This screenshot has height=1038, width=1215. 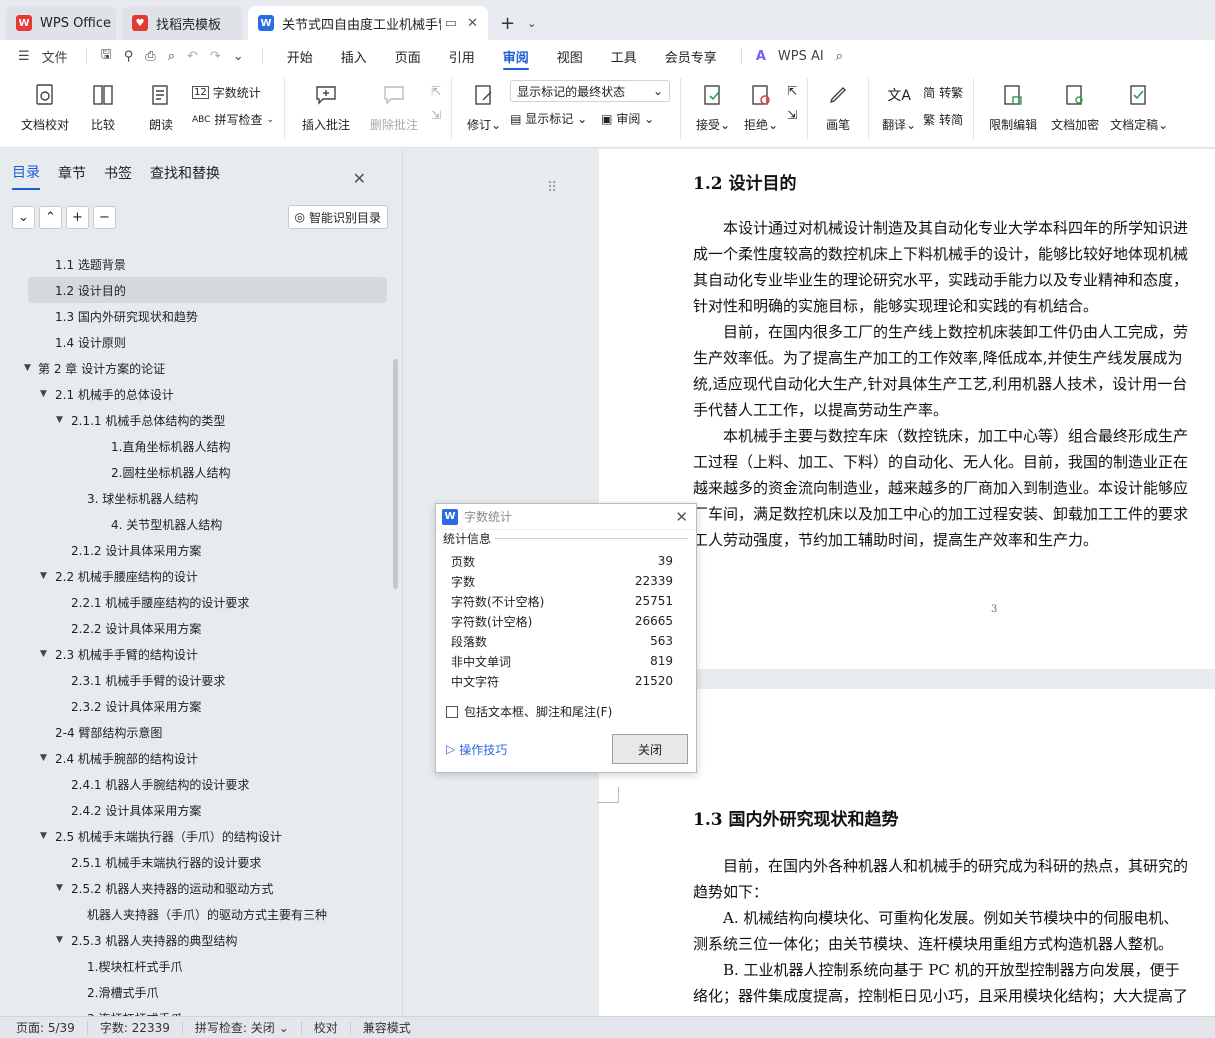 What do you see at coordinates (359, 178) in the screenshot?
I see `close-nav-icon: ✕` at bounding box center [359, 178].